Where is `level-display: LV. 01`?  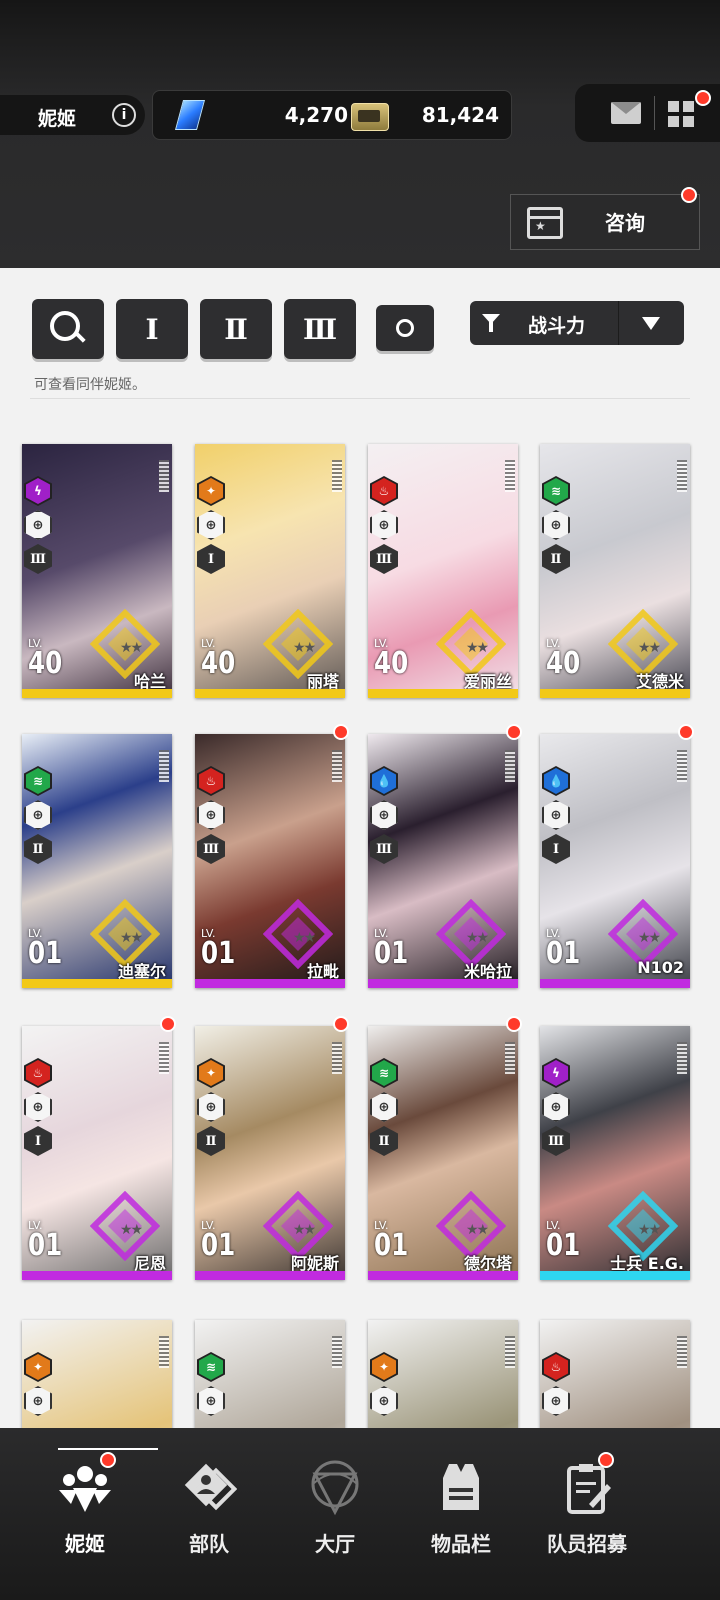 level-display: LV. 01 is located at coordinates (49, 948).